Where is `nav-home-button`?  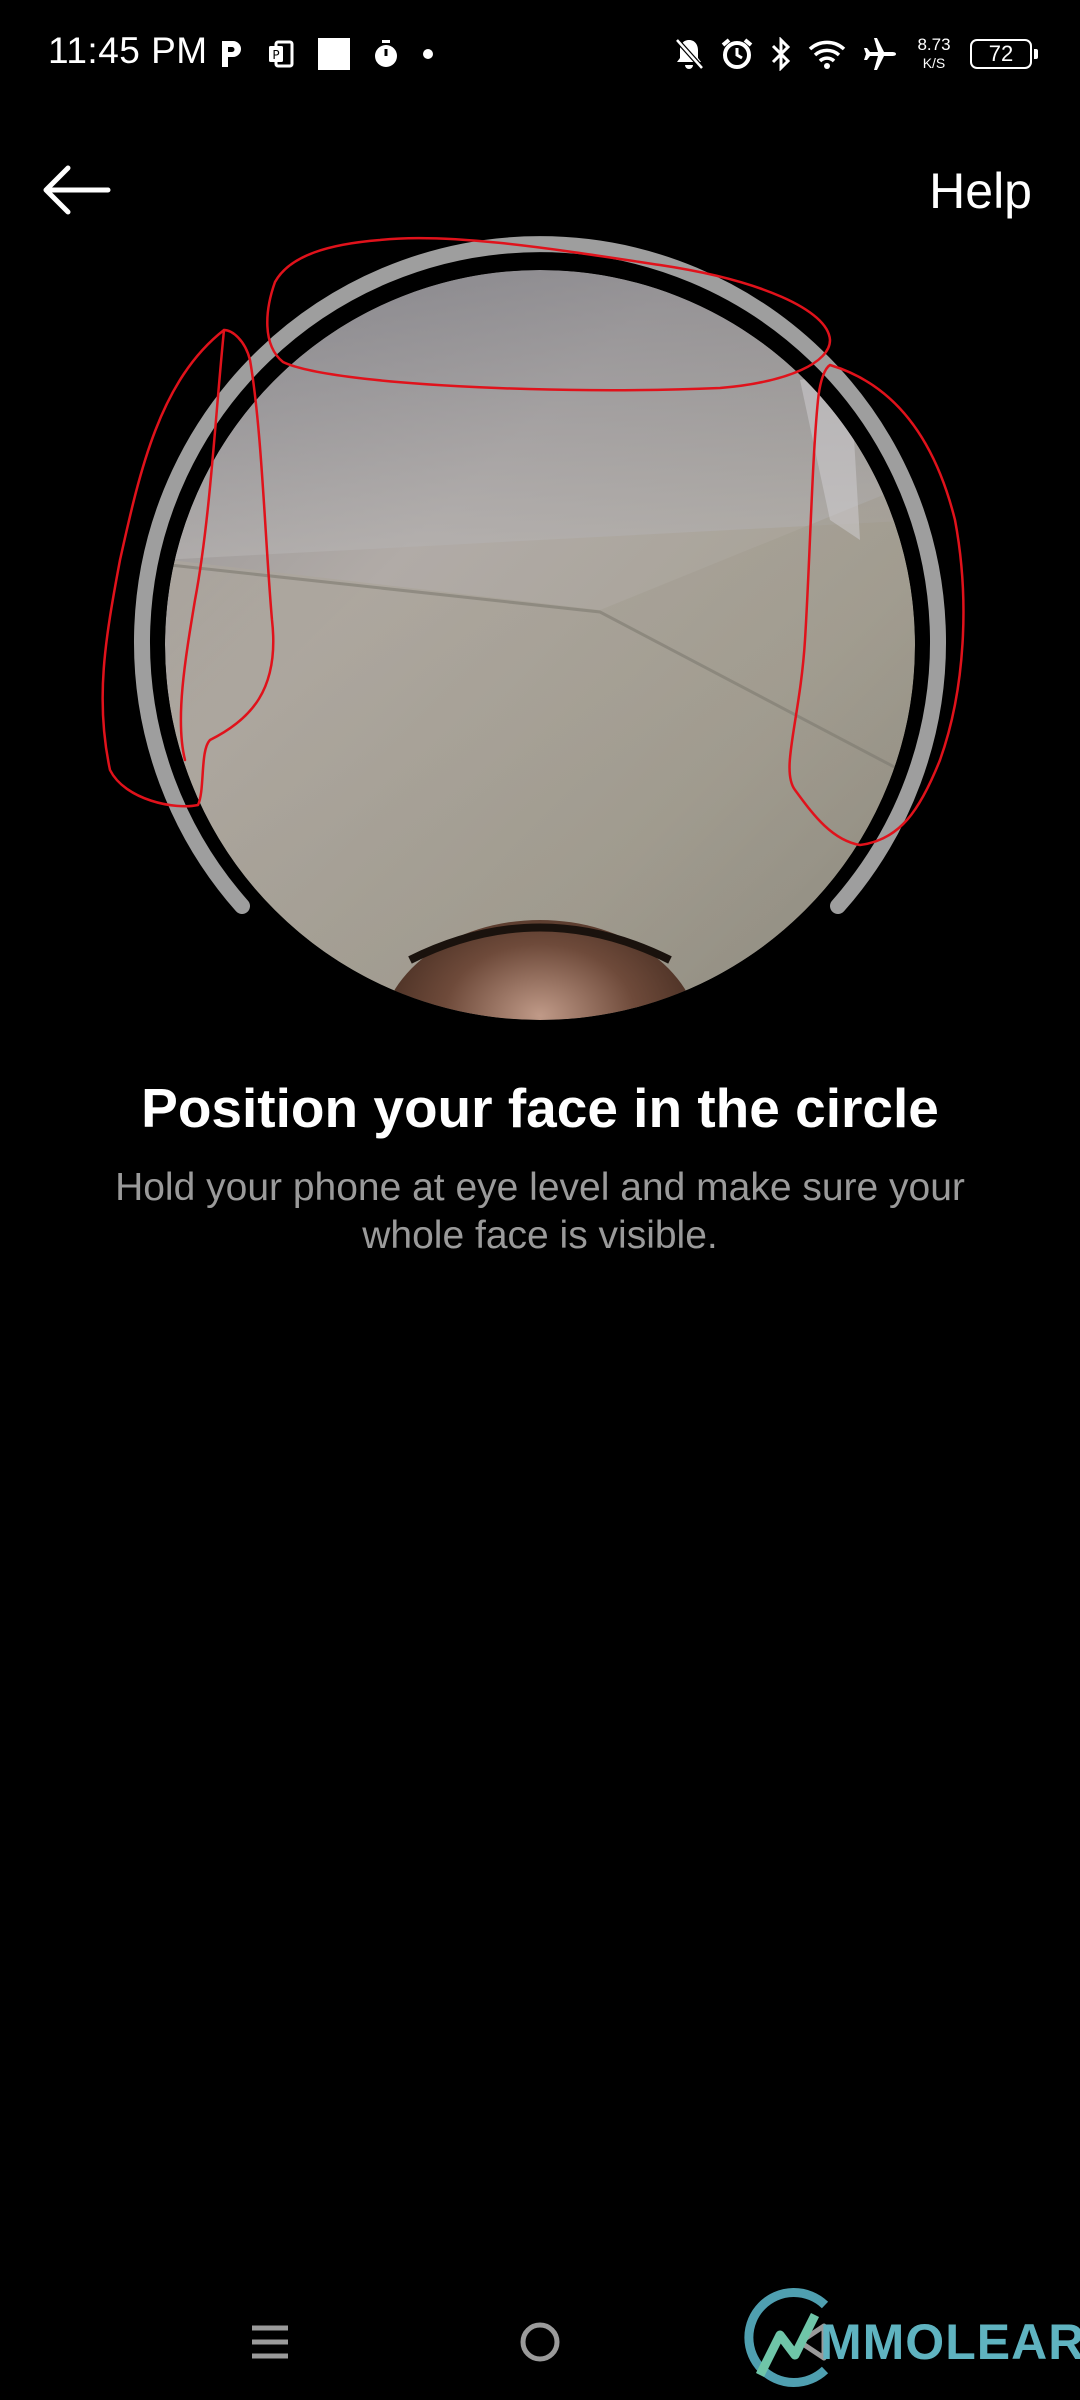 nav-home-button is located at coordinates (540, 2342).